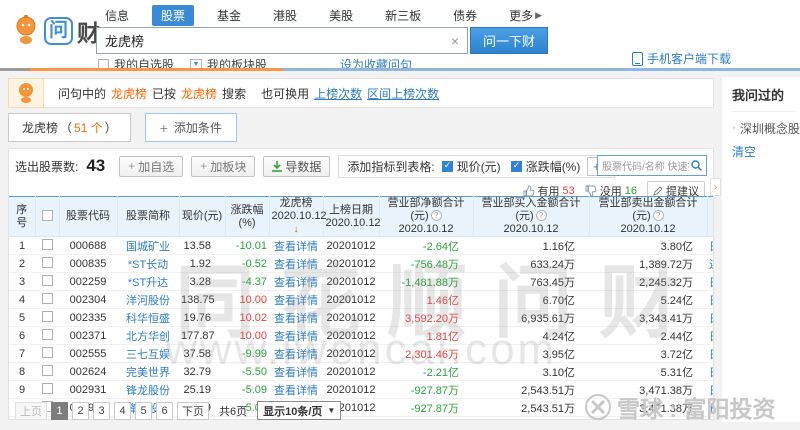 The width and height of the screenshot is (800, 430). I want to click on col-header-4: 股票简称, so click(148, 216).